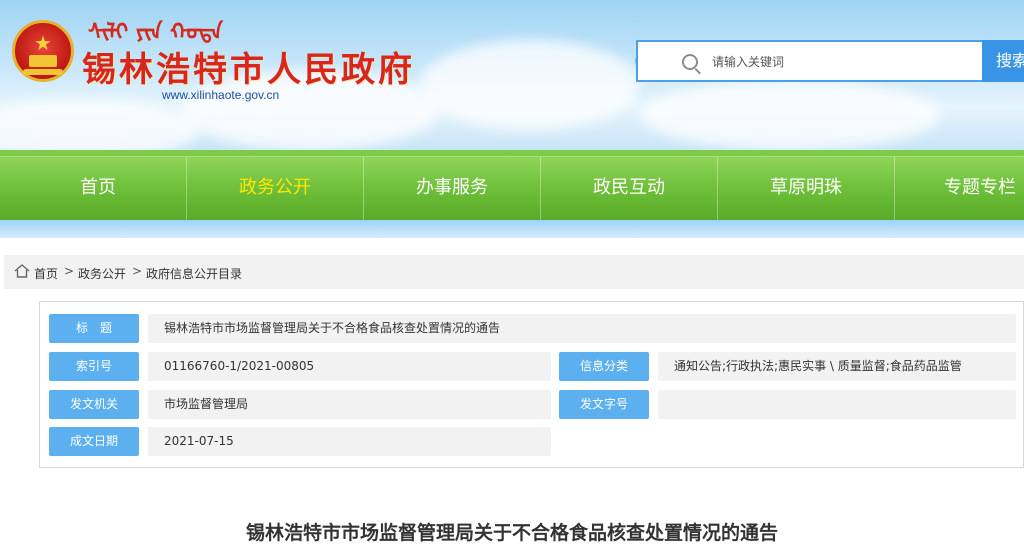 This screenshot has width=1024, height=553. What do you see at coordinates (22, 271) in the screenshot?
I see `home-icon` at bounding box center [22, 271].